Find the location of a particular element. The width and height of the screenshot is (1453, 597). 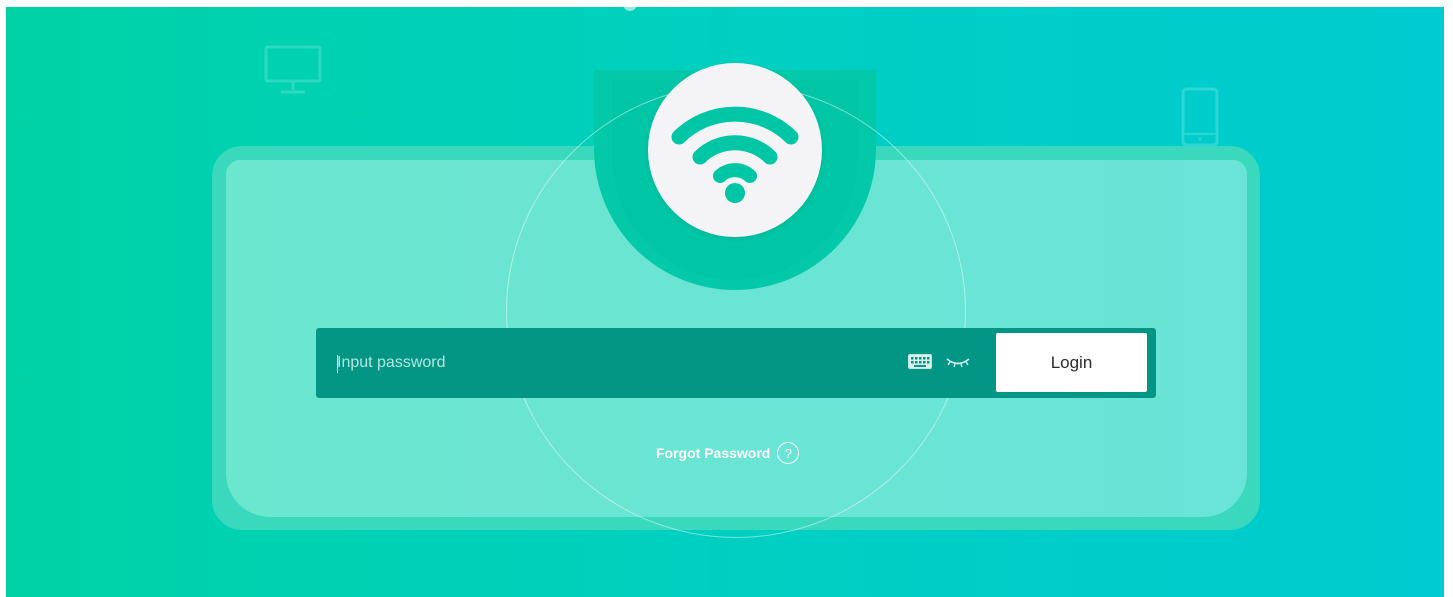

forgot-password-label: Forgot Password is located at coordinates (713, 453).